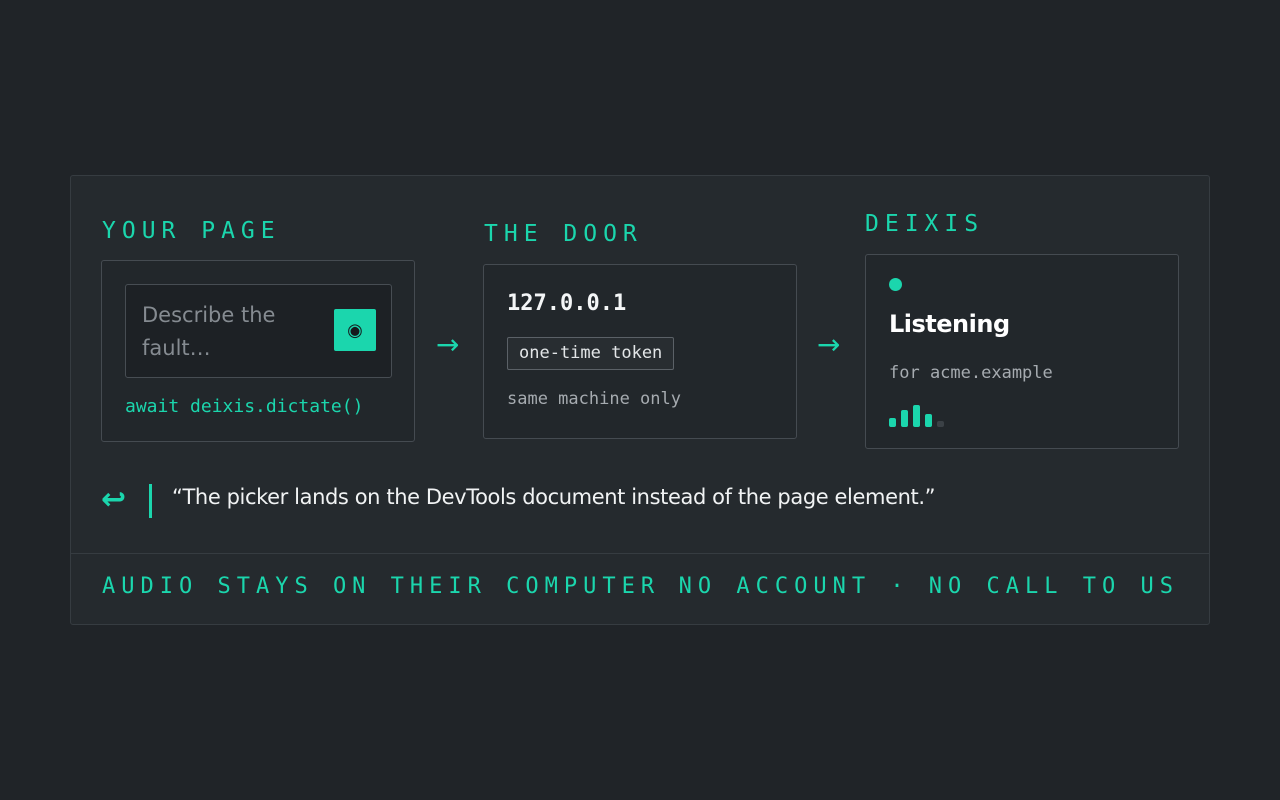 The width and height of the screenshot is (1280, 800). Describe the element at coordinates (594, 399) in the screenshot. I see `door-note: same machine only` at that location.